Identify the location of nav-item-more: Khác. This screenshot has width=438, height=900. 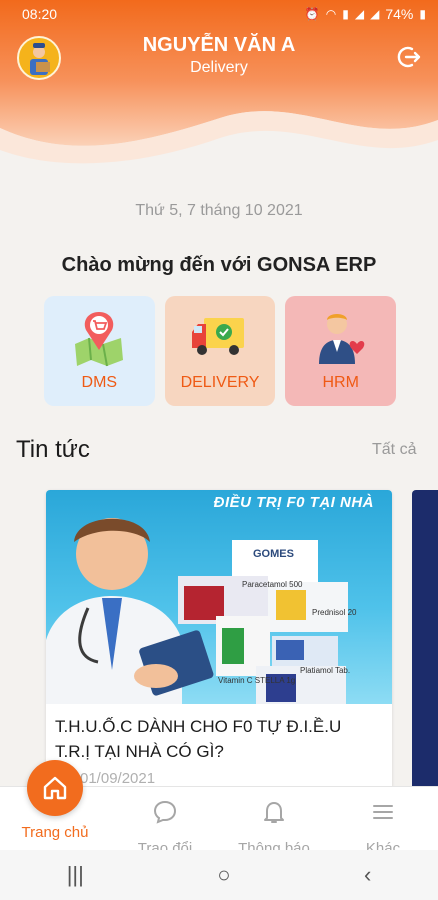
(383, 828).